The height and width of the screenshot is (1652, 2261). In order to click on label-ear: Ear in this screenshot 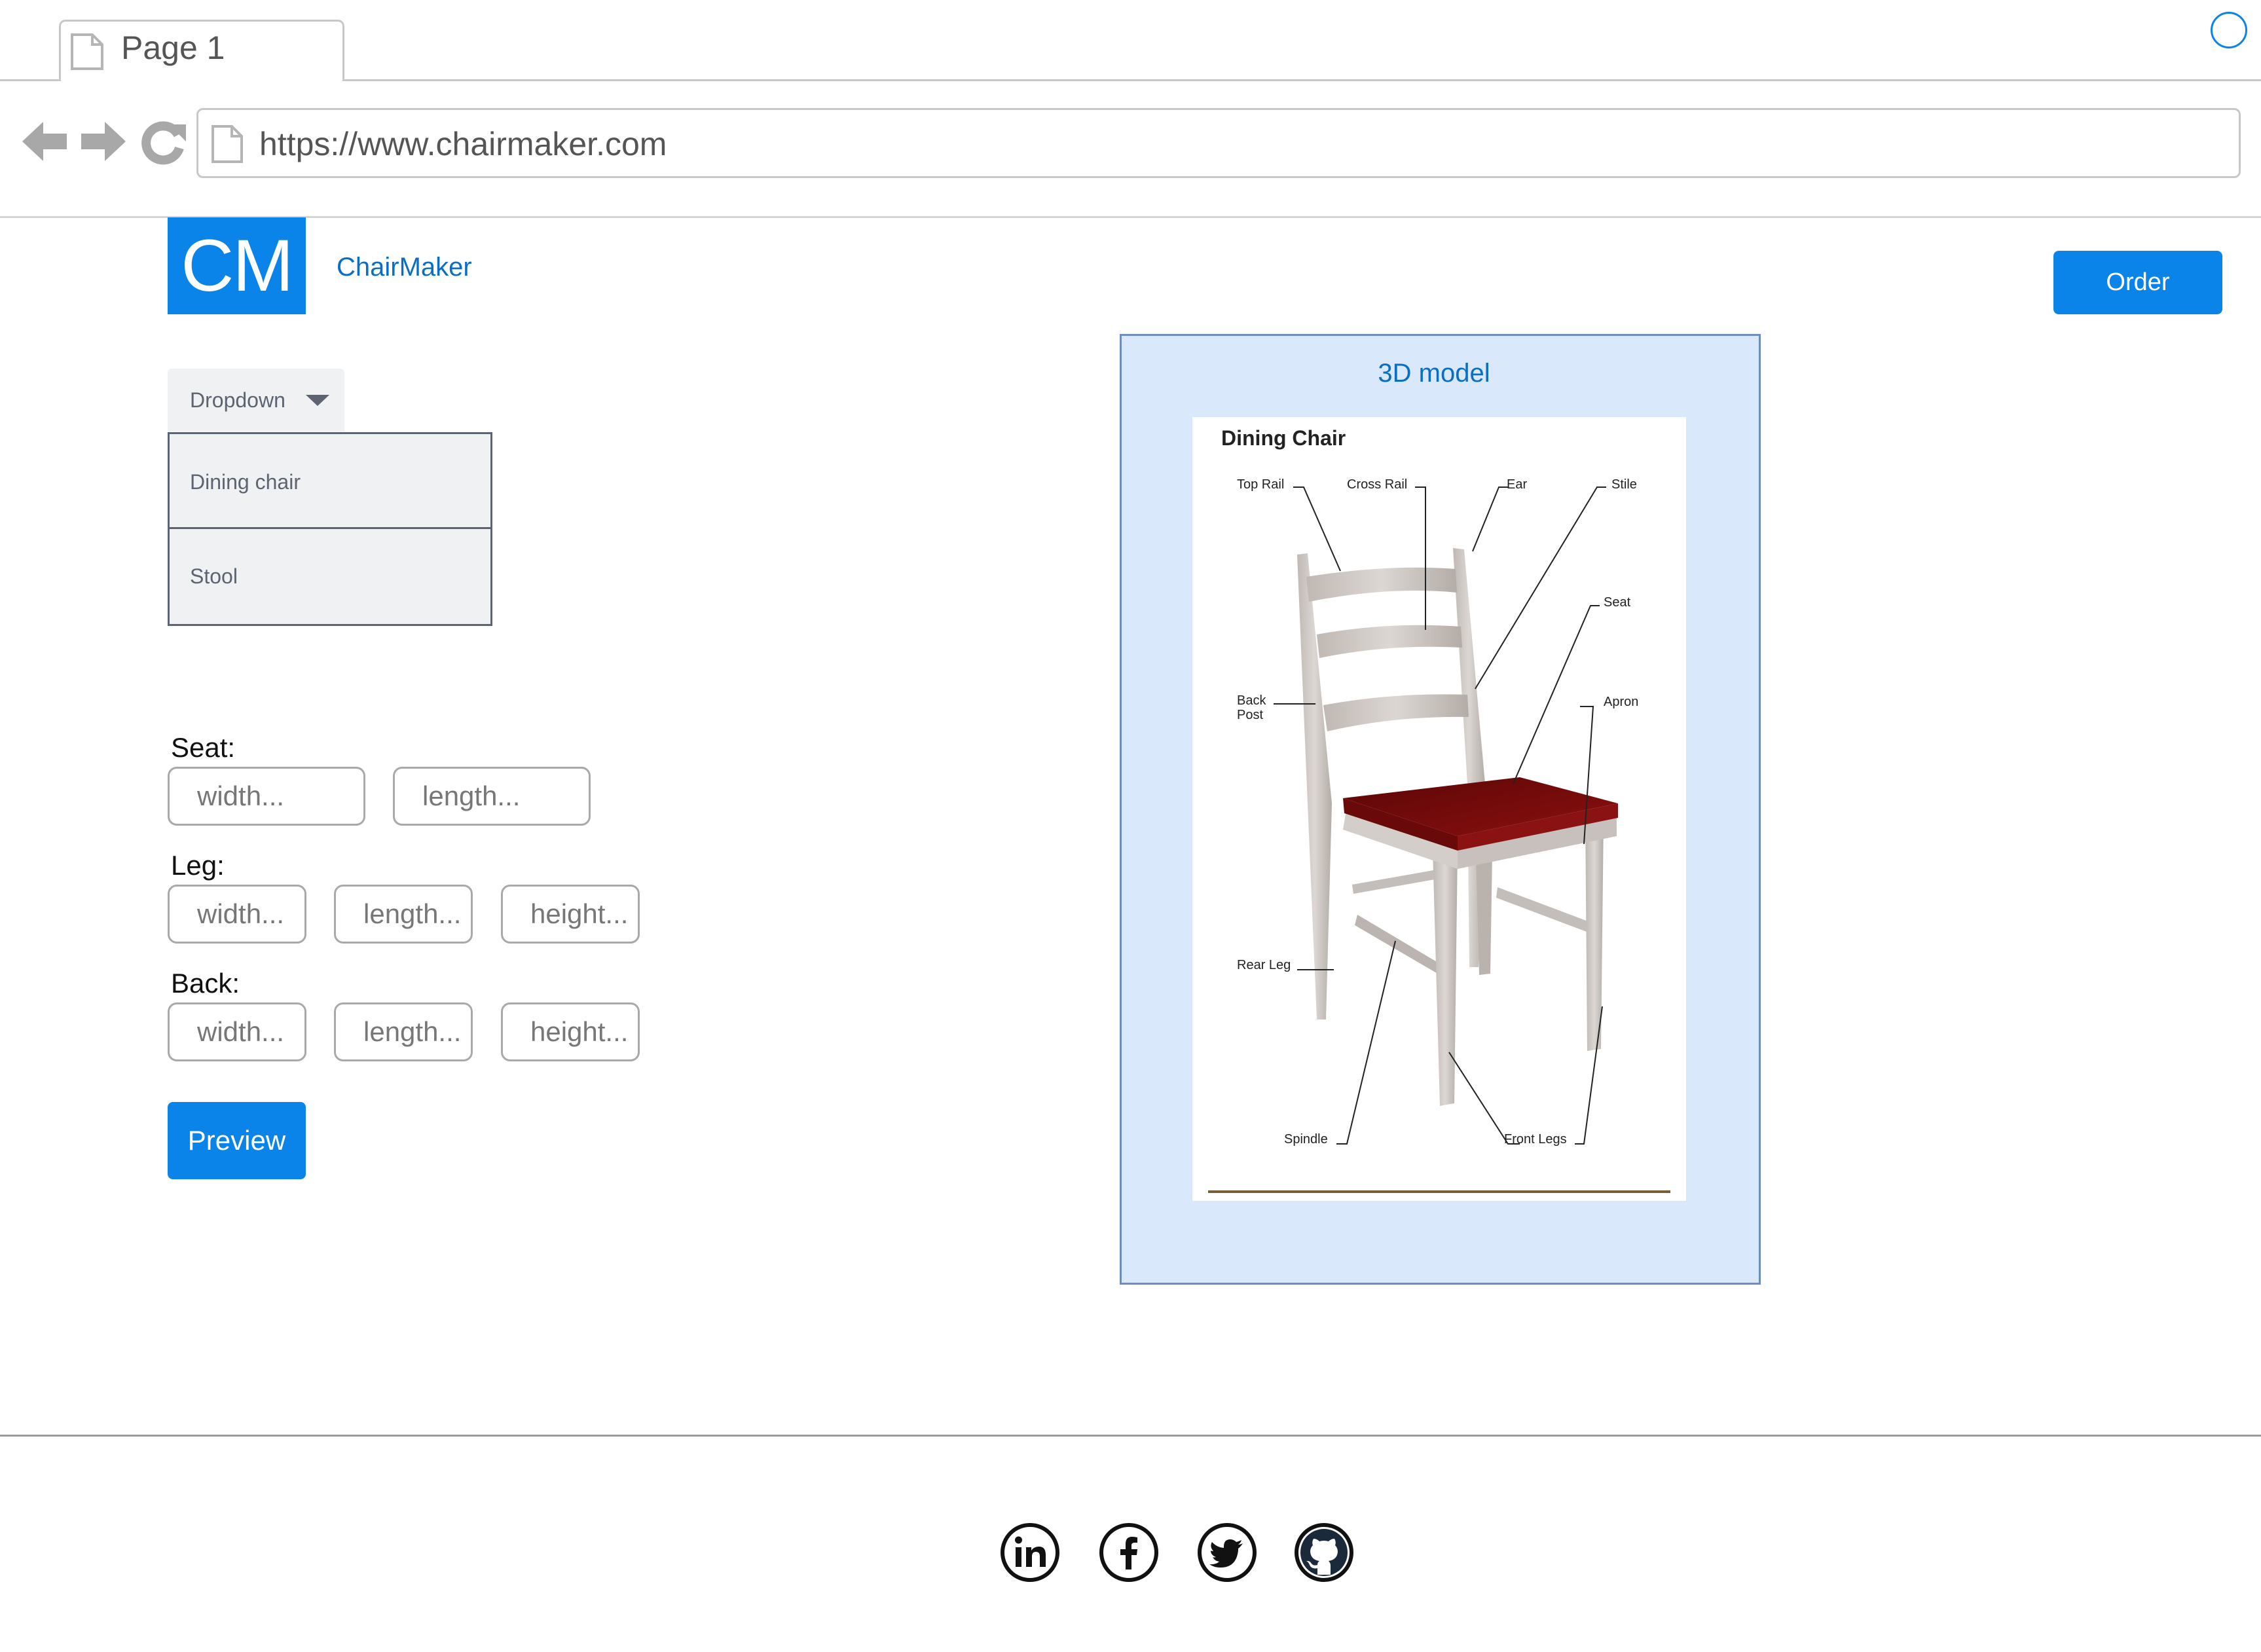, I will do `click(1517, 484)`.